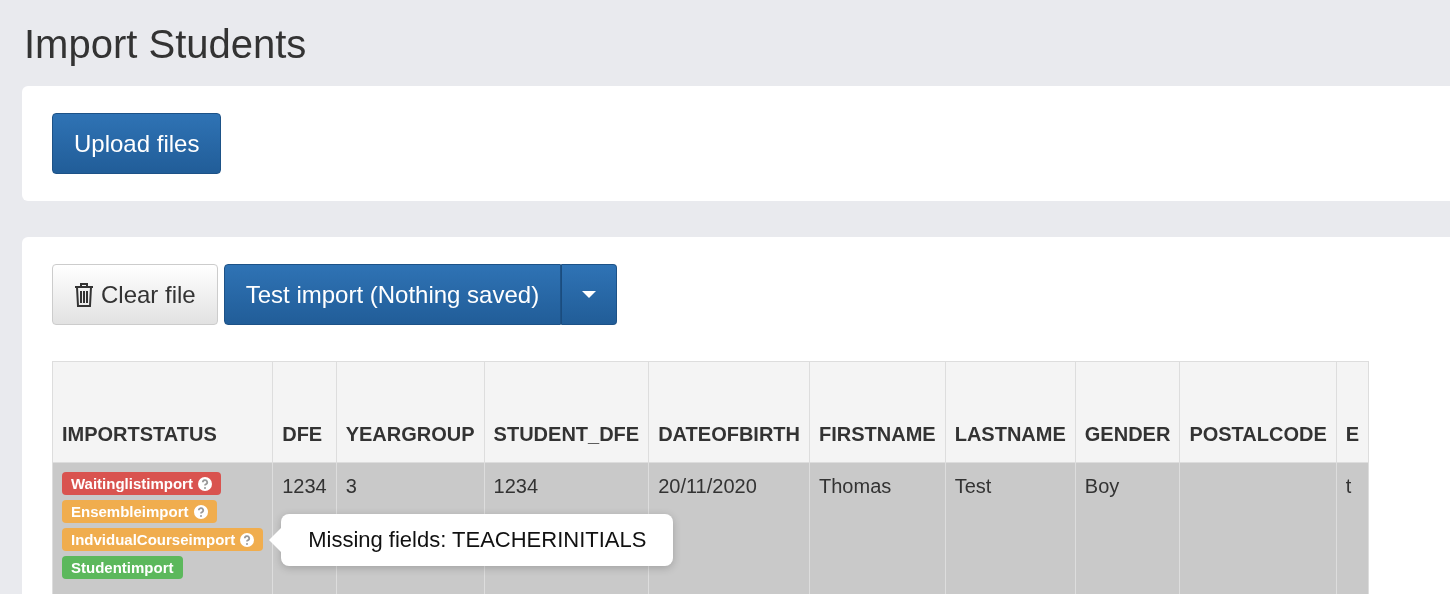 The width and height of the screenshot is (1450, 594). I want to click on column-header: FIRSTNAME, so click(877, 412).